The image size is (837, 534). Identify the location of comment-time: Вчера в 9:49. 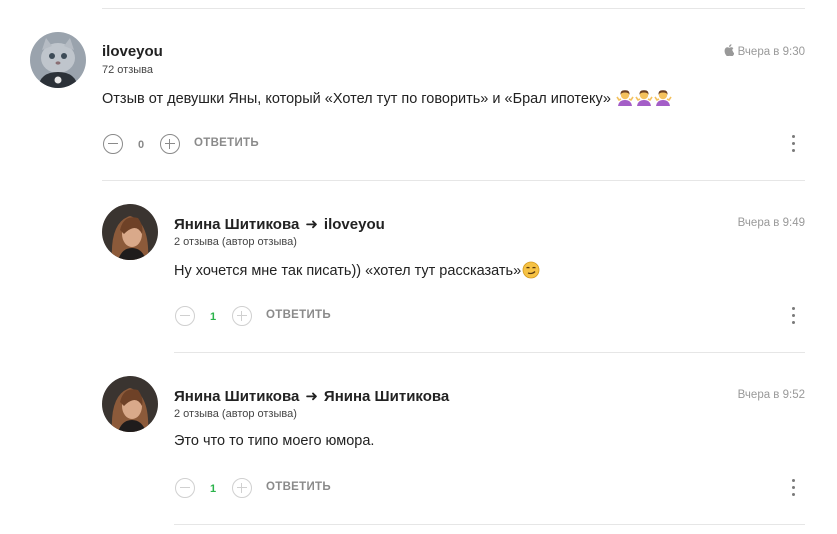
(771, 223).